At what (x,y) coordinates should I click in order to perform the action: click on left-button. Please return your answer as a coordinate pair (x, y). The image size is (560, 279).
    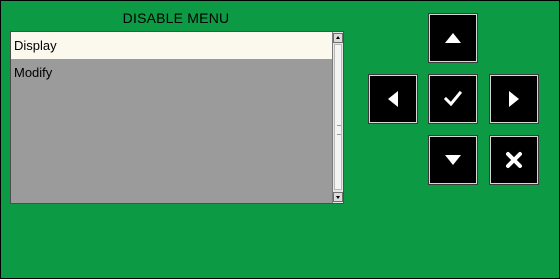
    Looking at the image, I should click on (393, 99).